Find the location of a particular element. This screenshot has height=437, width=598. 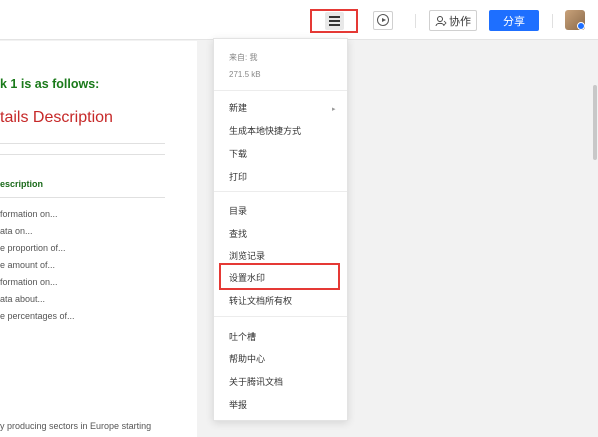

menu-item-outline: 目录 is located at coordinates (238, 210).